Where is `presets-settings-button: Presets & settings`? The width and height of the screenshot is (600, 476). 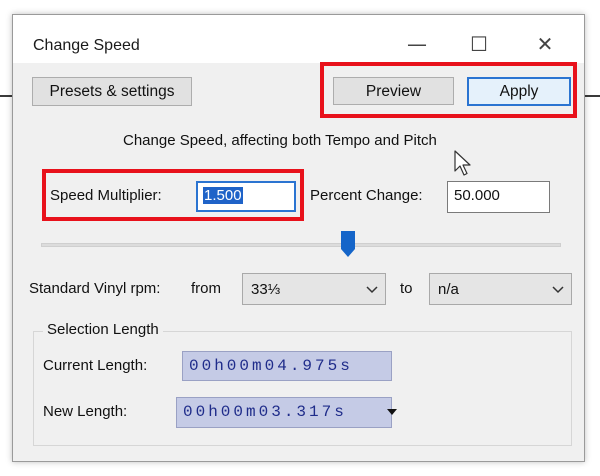 presets-settings-button: Presets & settings is located at coordinates (112, 91).